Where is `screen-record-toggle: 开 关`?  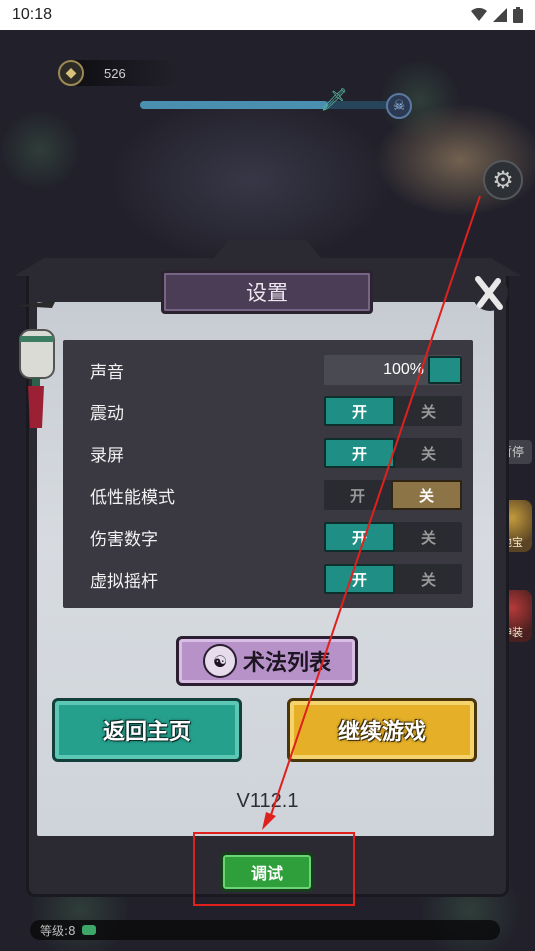
screen-record-toggle: 开 关 is located at coordinates (393, 453).